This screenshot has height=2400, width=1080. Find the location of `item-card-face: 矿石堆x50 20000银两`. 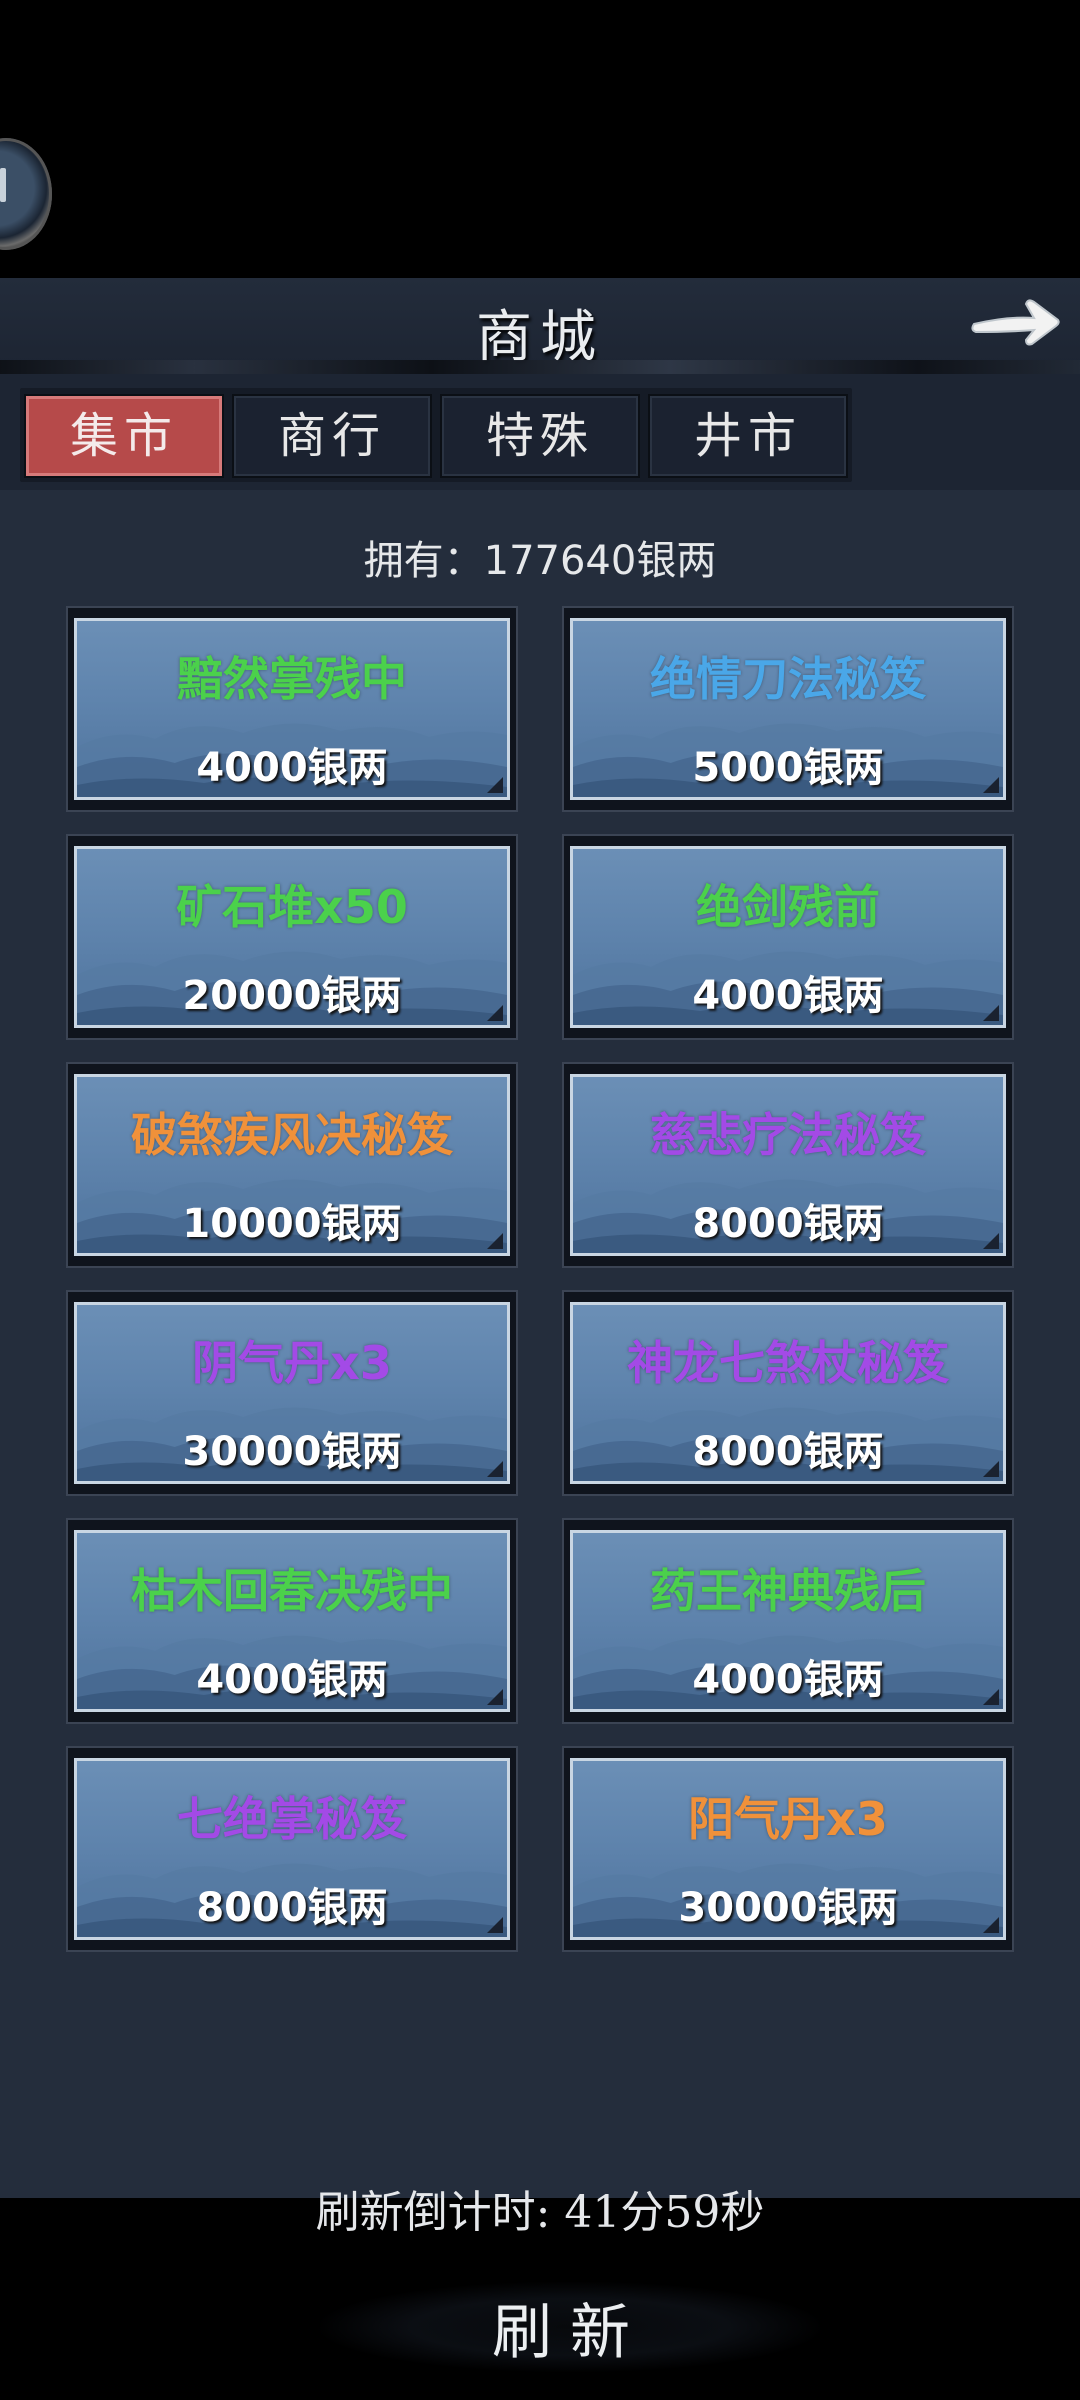

item-card-face: 矿石堆x50 20000银两 is located at coordinates (292, 937).